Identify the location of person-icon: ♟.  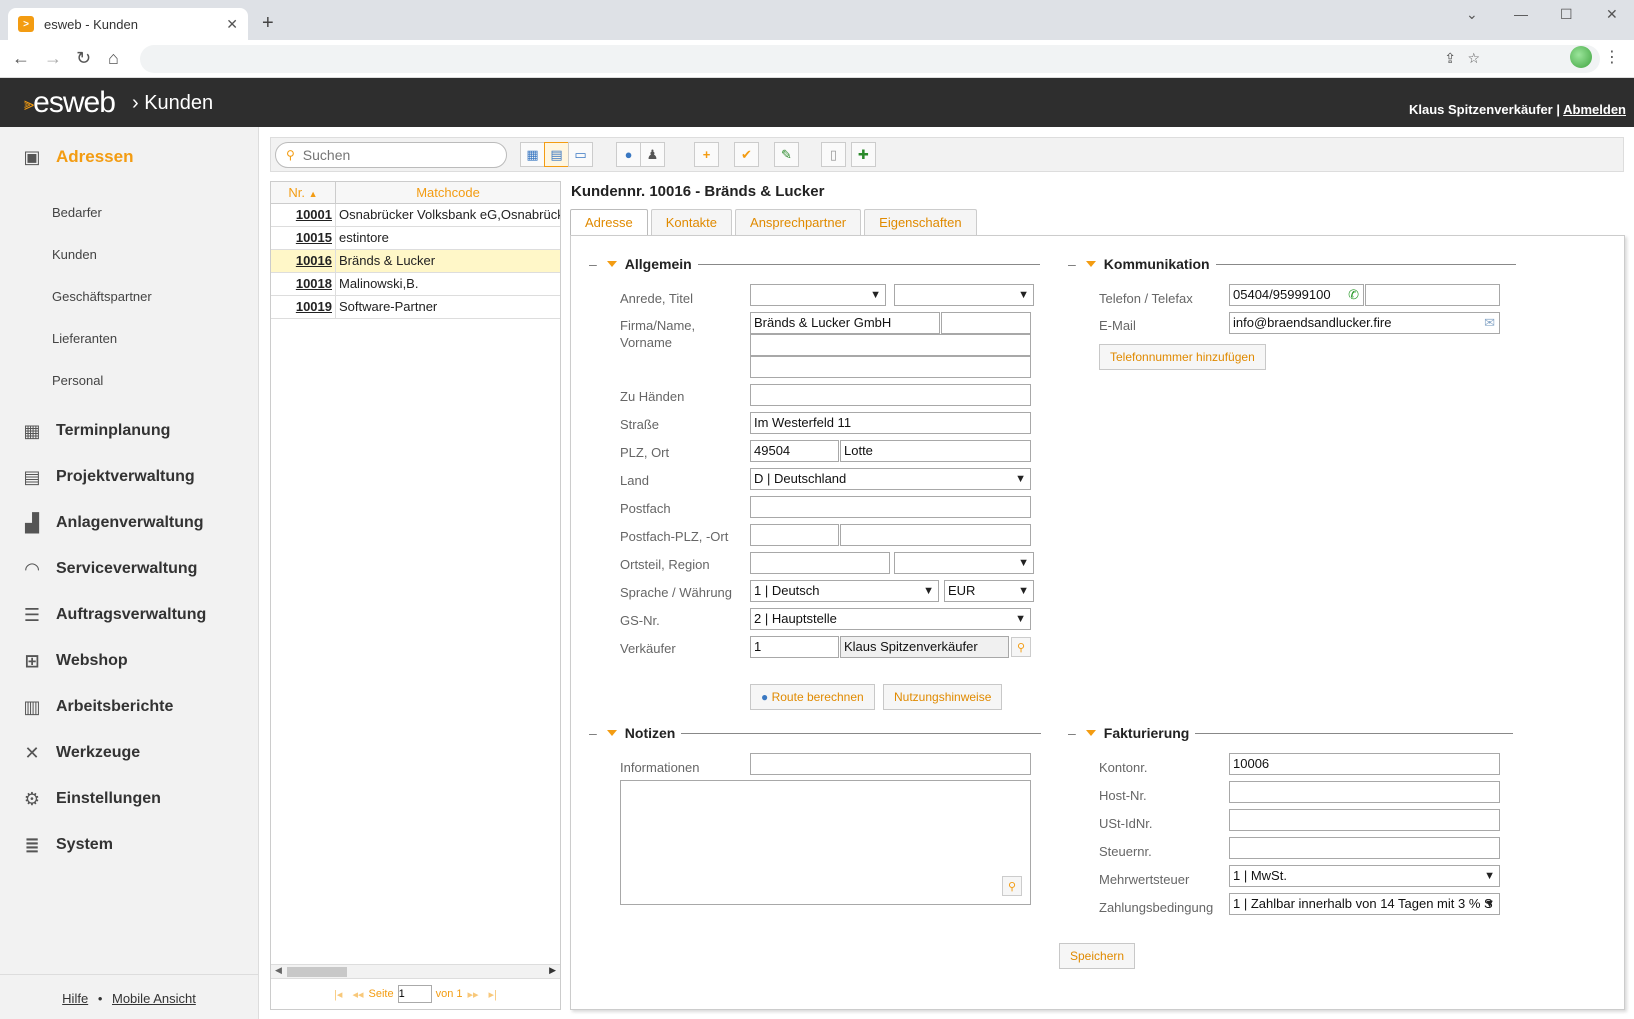
(652, 154).